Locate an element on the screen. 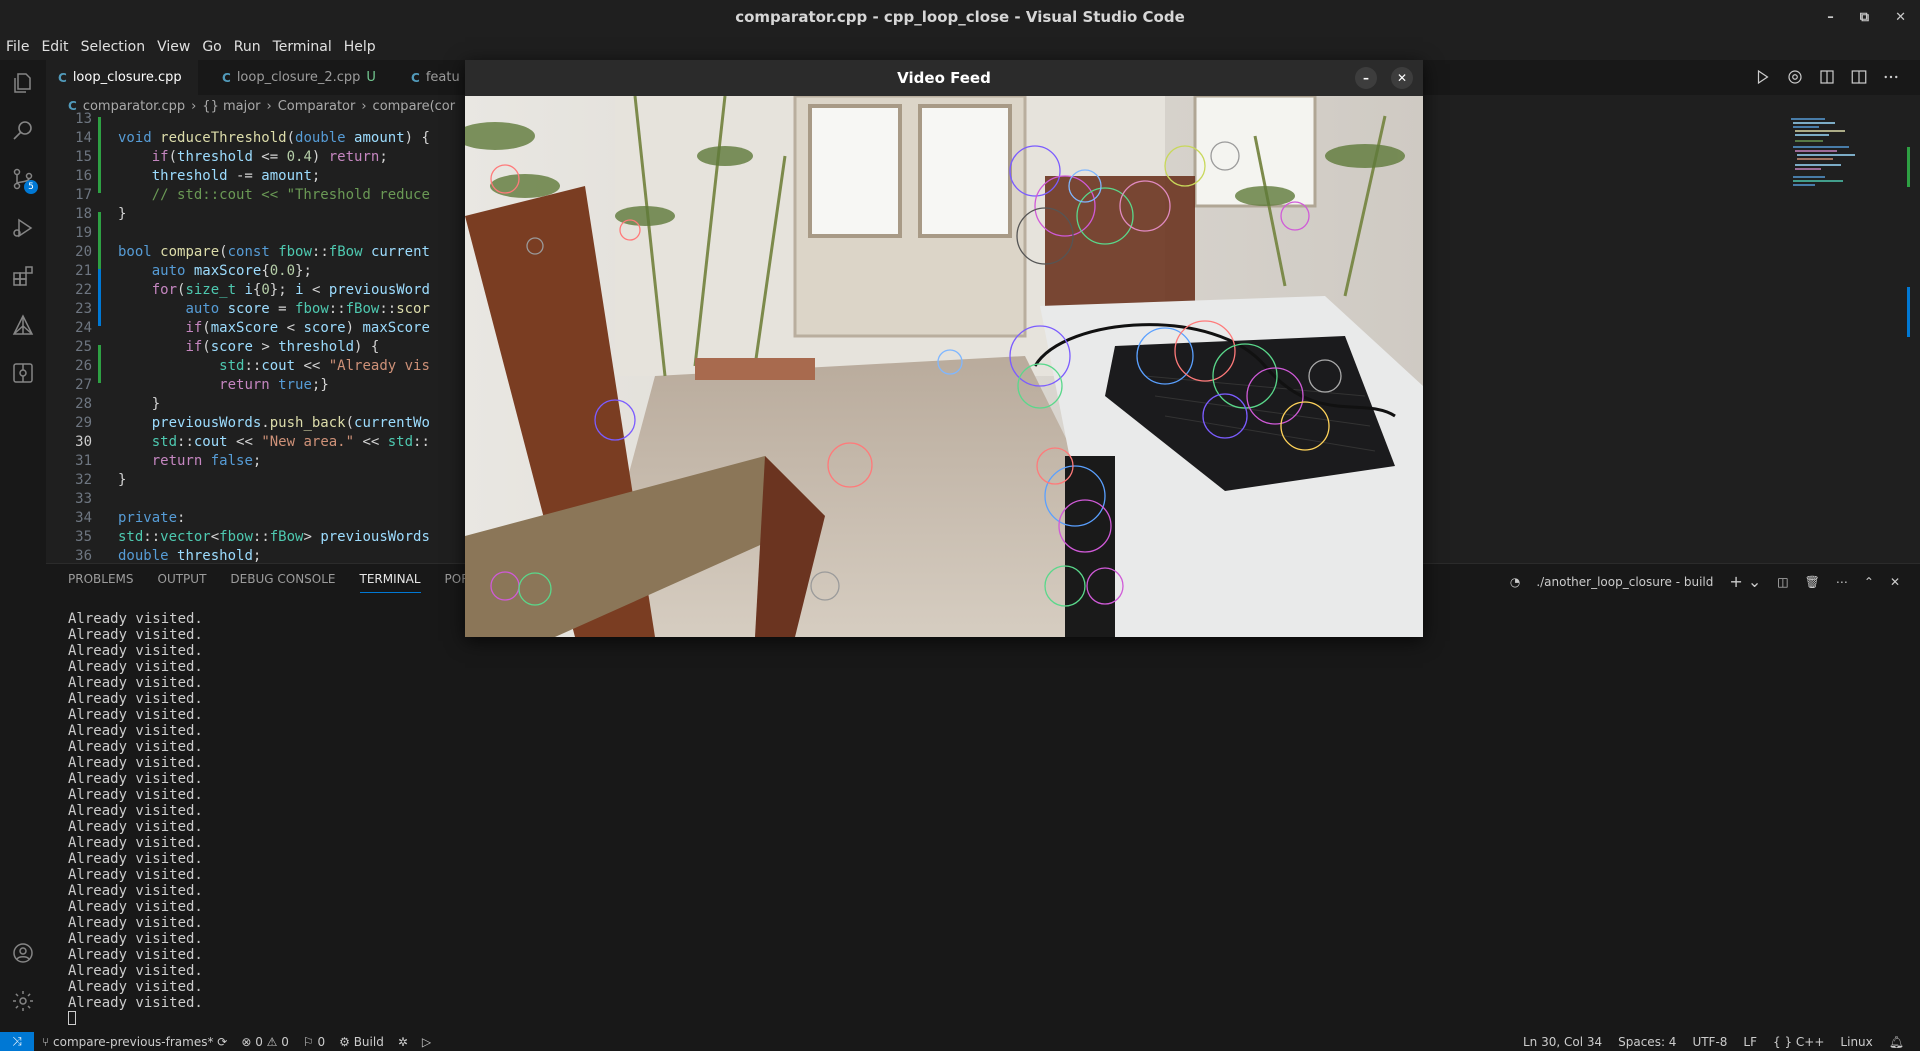 The width and height of the screenshot is (1920, 1051). search-icon is located at coordinates (23, 130).